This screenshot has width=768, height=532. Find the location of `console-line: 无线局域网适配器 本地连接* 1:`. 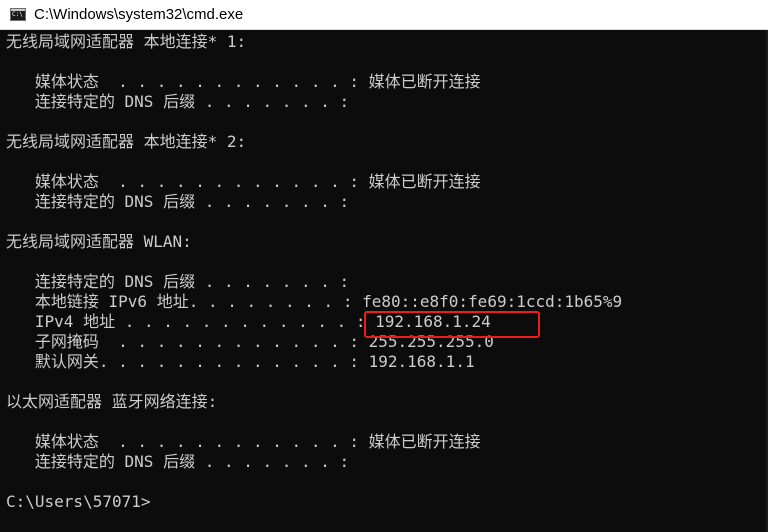

console-line: 无线局域网适配器 本地连接* 1: is located at coordinates (126, 41).